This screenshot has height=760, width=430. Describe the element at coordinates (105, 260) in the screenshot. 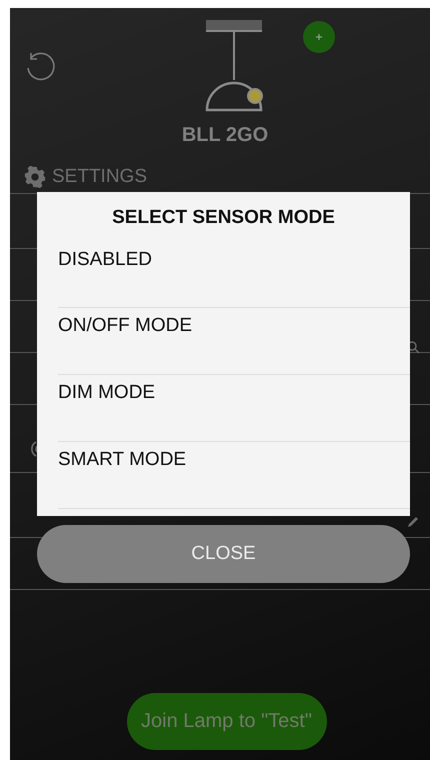

I see `mode-option: DISABLED` at that location.